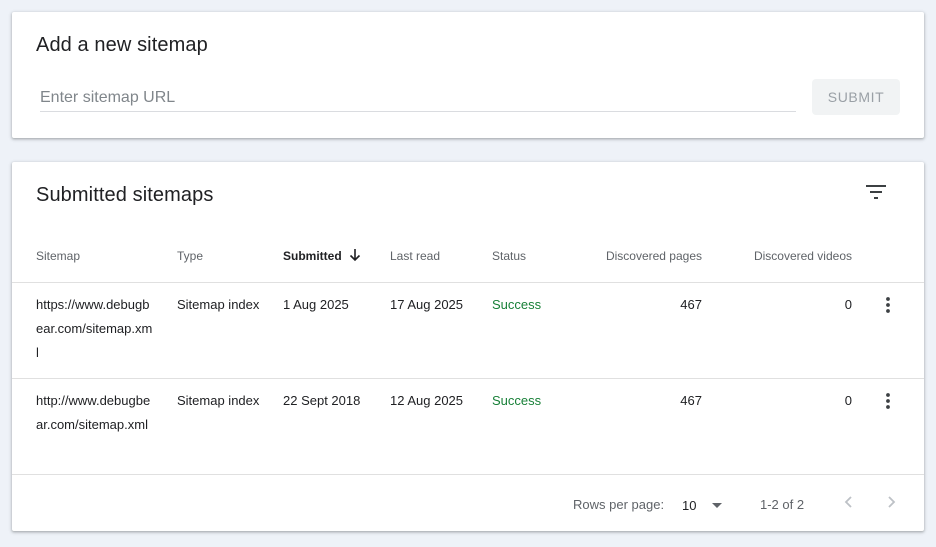 This screenshot has width=936, height=547. Describe the element at coordinates (637, 256) in the screenshot. I see `column-header-discovered-pages: Discovered pages` at that location.